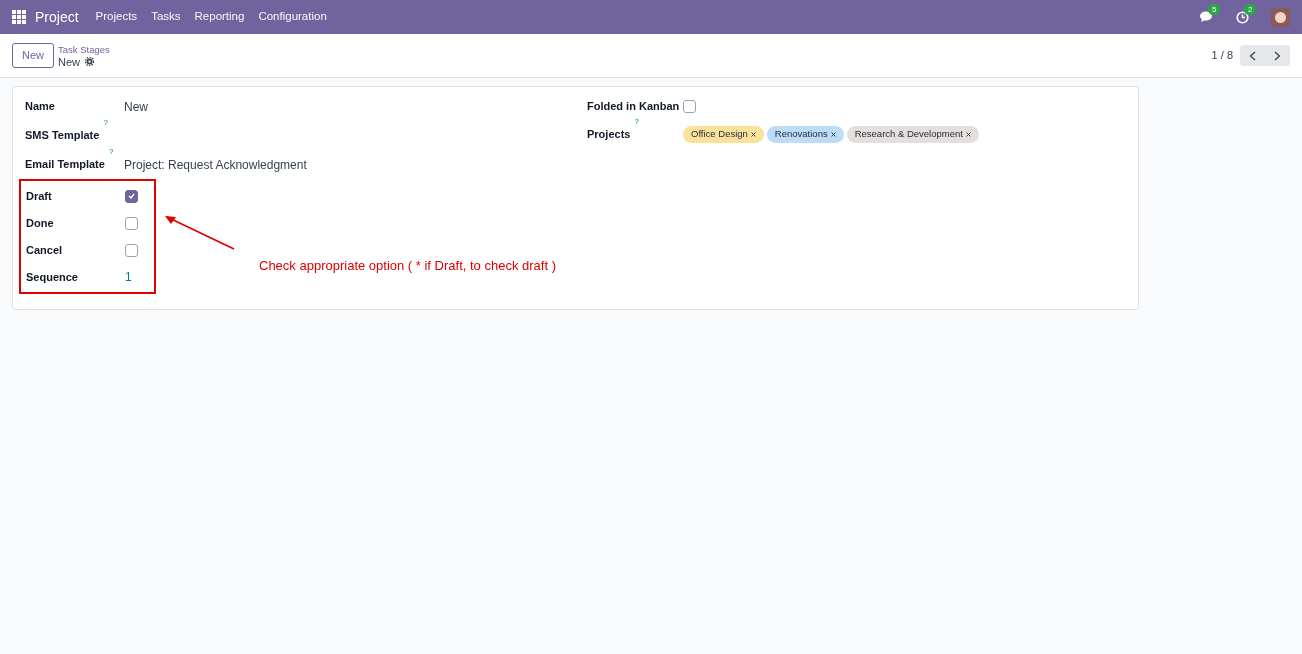 The image size is (1302, 654). Describe the element at coordinates (1280, 17) in the screenshot. I see `avatar` at that location.